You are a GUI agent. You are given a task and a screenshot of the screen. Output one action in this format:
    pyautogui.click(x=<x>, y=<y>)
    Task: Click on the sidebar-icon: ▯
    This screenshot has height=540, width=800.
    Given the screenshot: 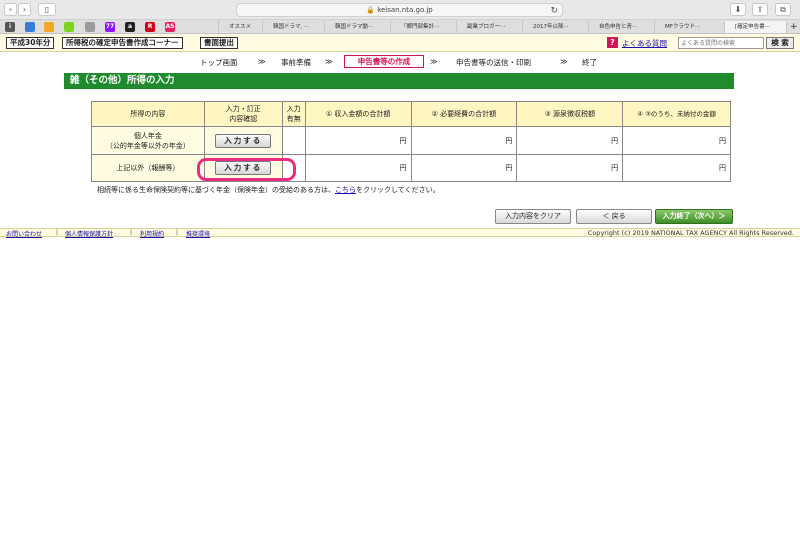 What is the action you would take?
    pyautogui.click(x=47, y=9)
    